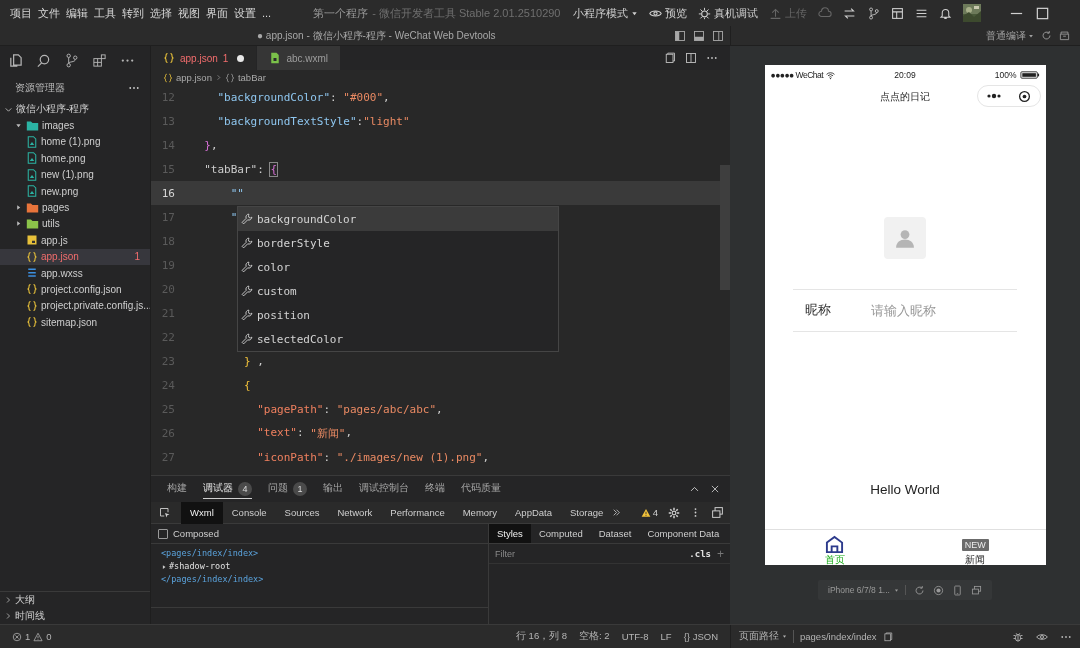 The image size is (1080, 648). I want to click on menu-item: 项目, so click(21, 13).